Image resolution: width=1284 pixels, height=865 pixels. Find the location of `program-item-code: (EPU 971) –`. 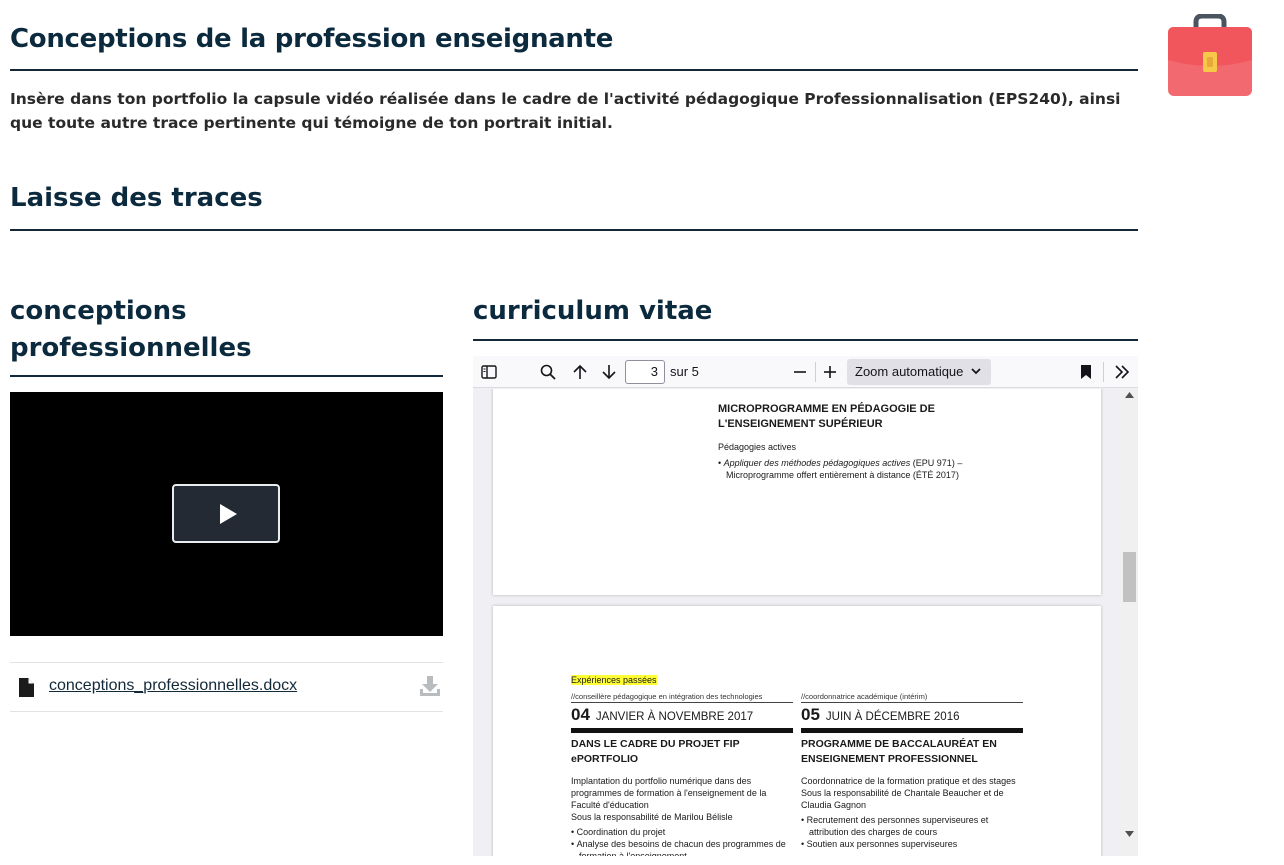

program-item-code: (EPU 971) – is located at coordinates (936, 463).